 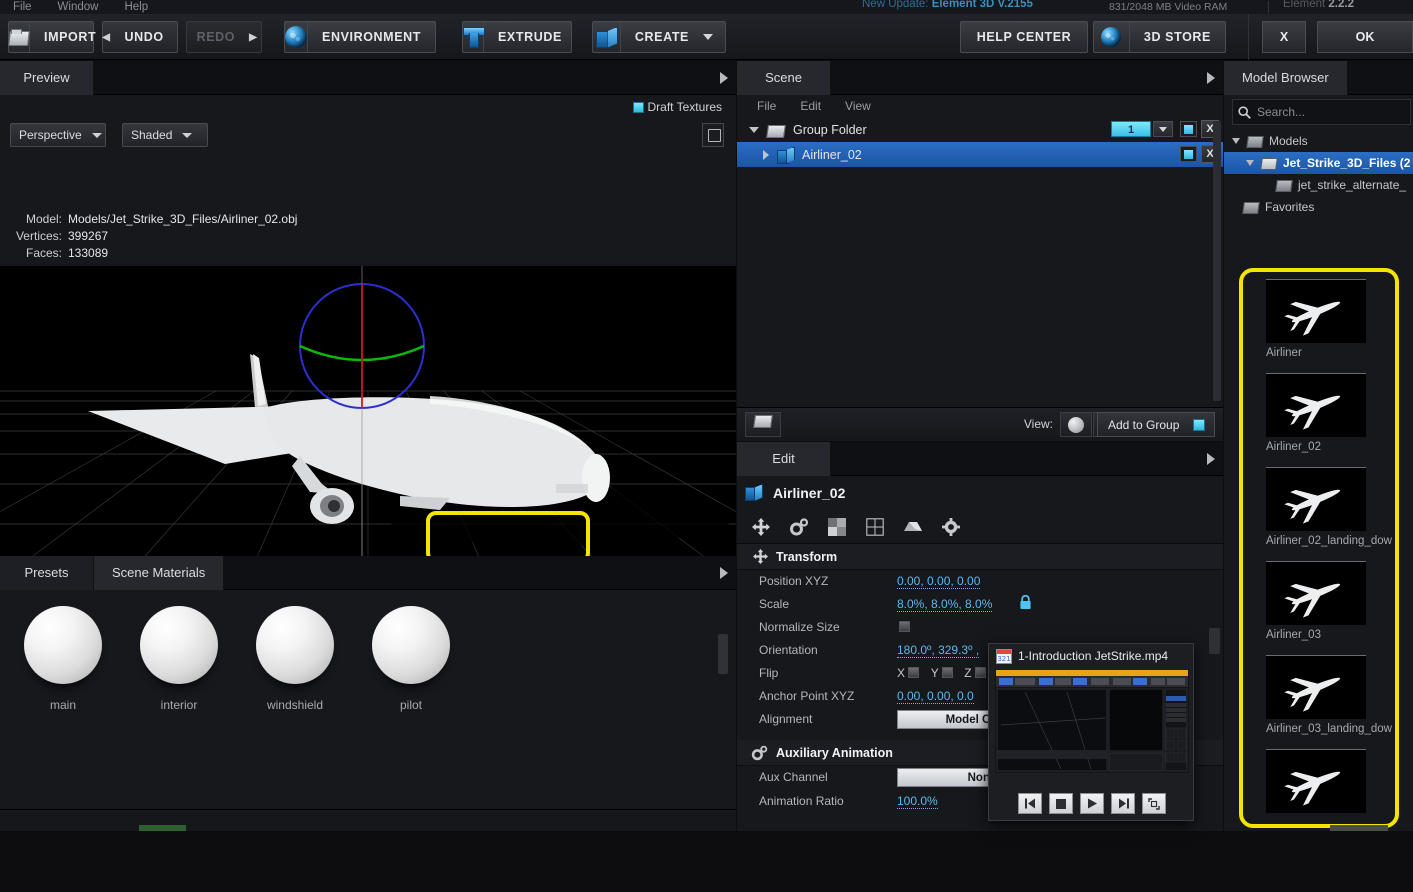 I want to click on extrude-tab-icon, so click(x=913, y=527).